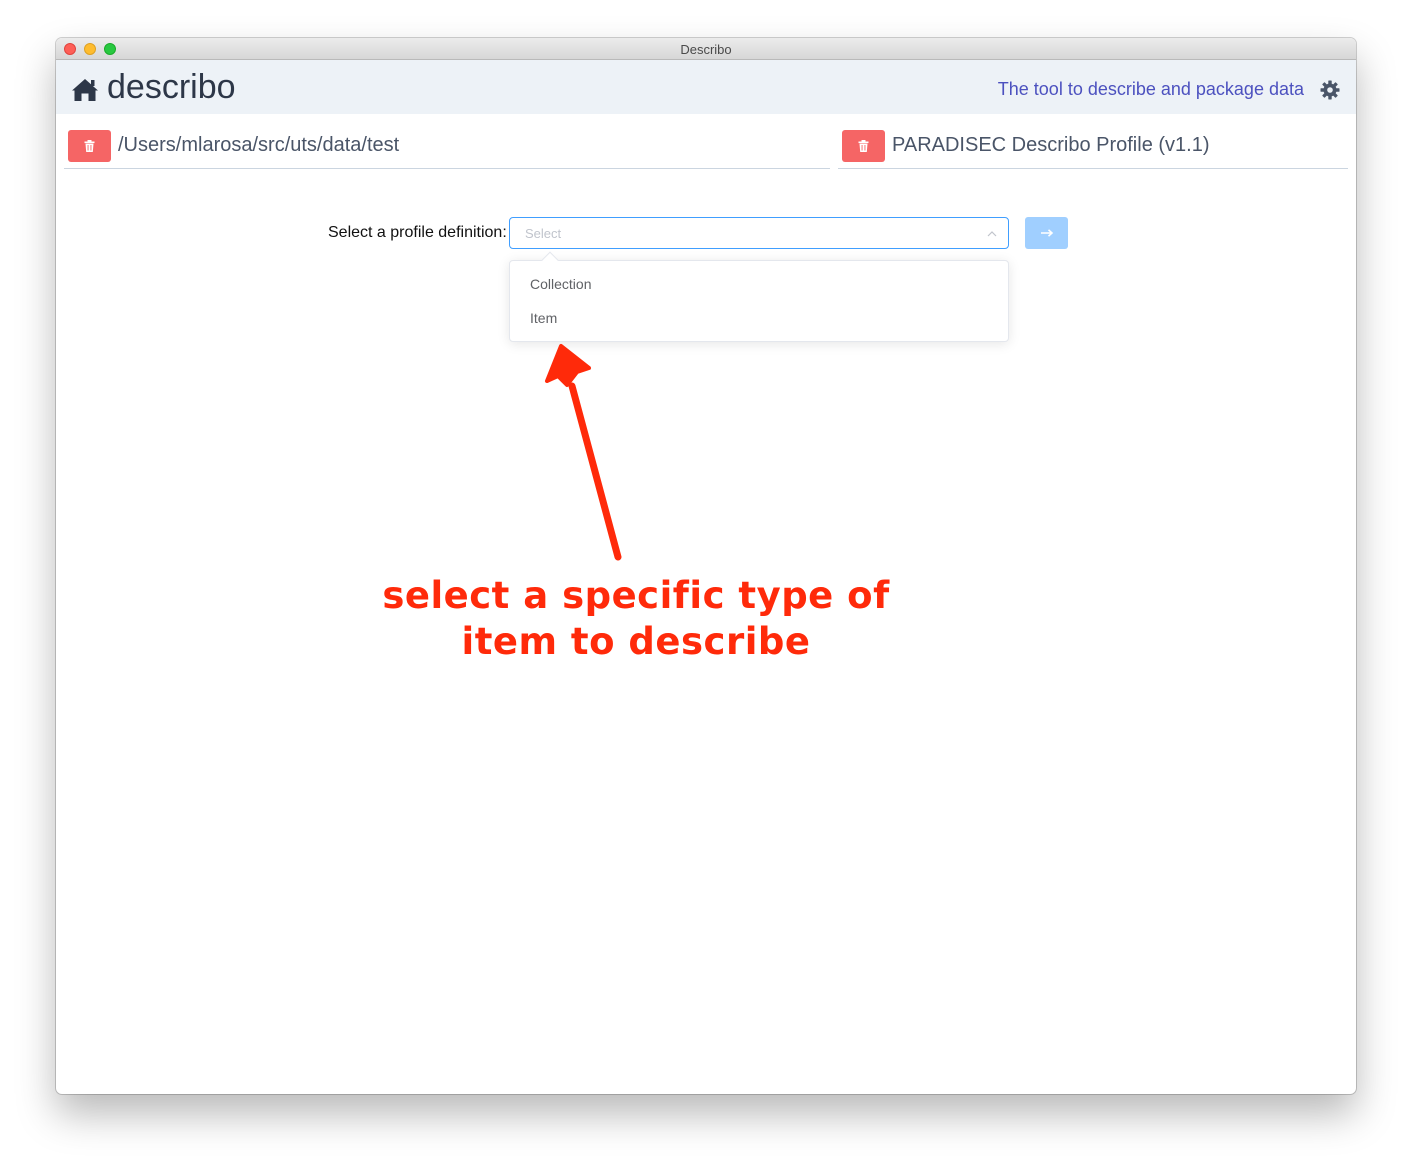 The image size is (1412, 1169). I want to click on profile-path-bar: PARADISEC Describo Profile (v1.1), so click(1093, 149).